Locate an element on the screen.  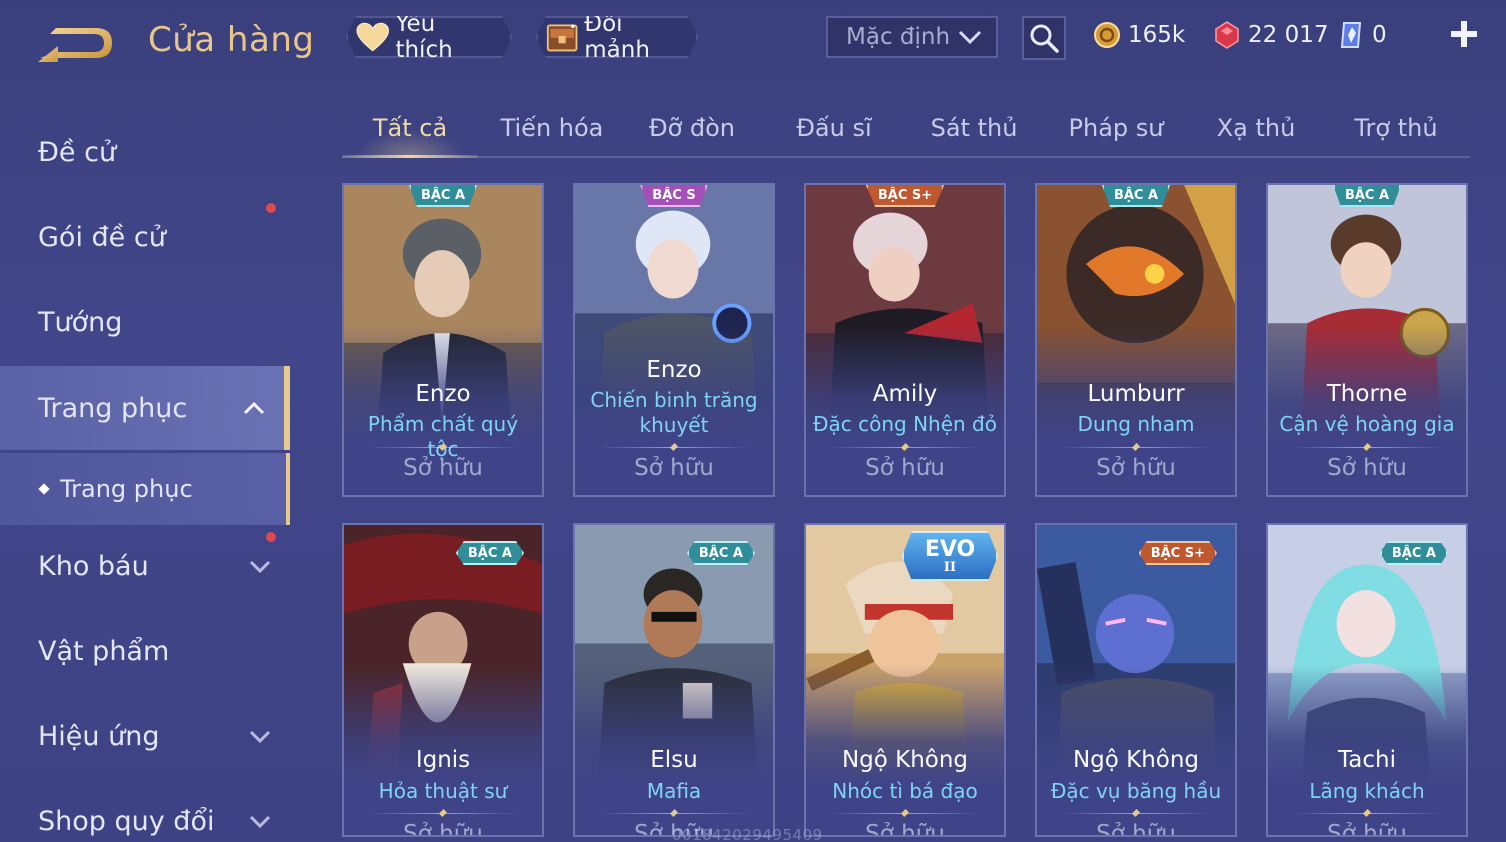
skin-card: BẬC A Thorne Cận vệ hoàng gia Sở hữu is located at coordinates (1367, 340).